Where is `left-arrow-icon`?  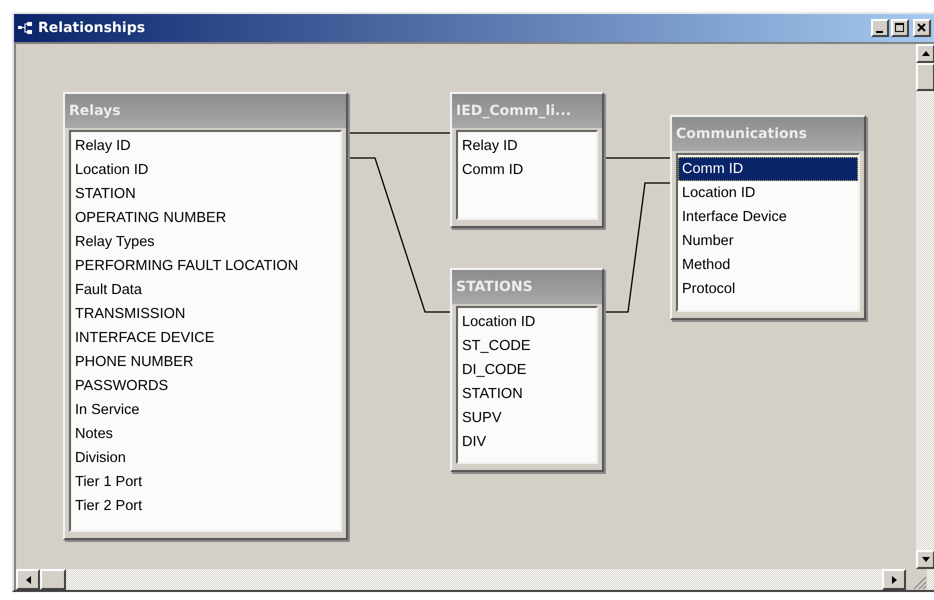 left-arrow-icon is located at coordinates (28, 580).